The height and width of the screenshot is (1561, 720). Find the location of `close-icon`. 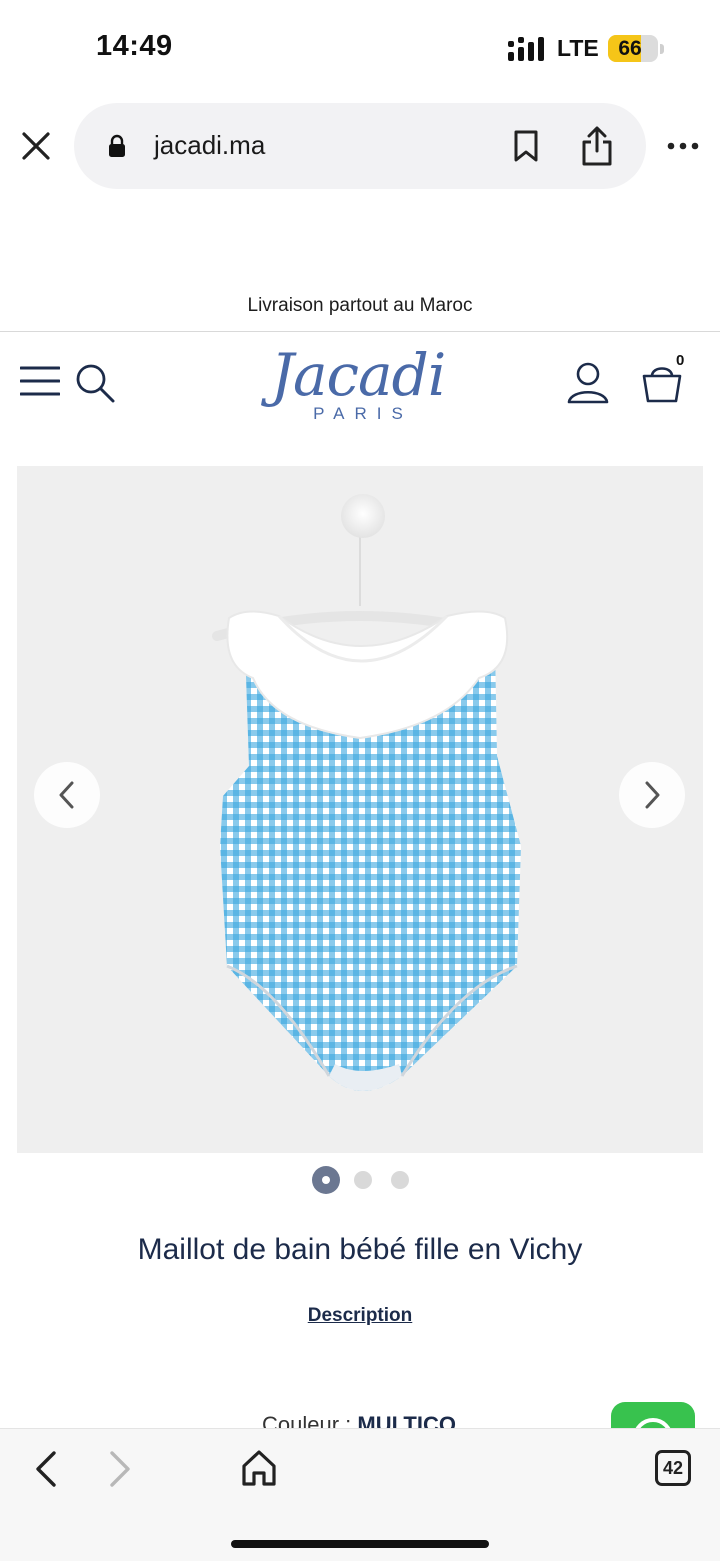

close-icon is located at coordinates (36, 146).